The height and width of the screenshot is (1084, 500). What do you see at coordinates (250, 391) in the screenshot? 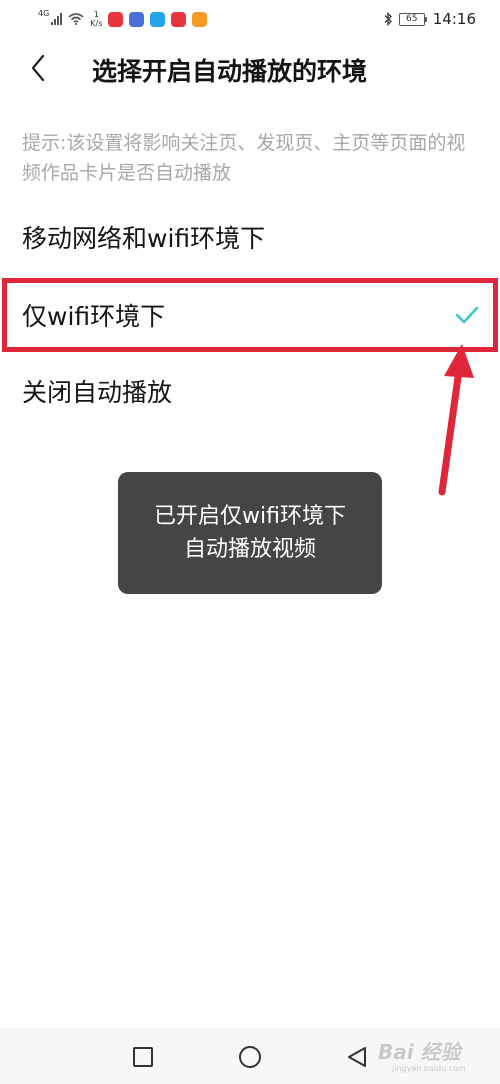
I see `option-disable-autoplay: 关闭自动播放` at bounding box center [250, 391].